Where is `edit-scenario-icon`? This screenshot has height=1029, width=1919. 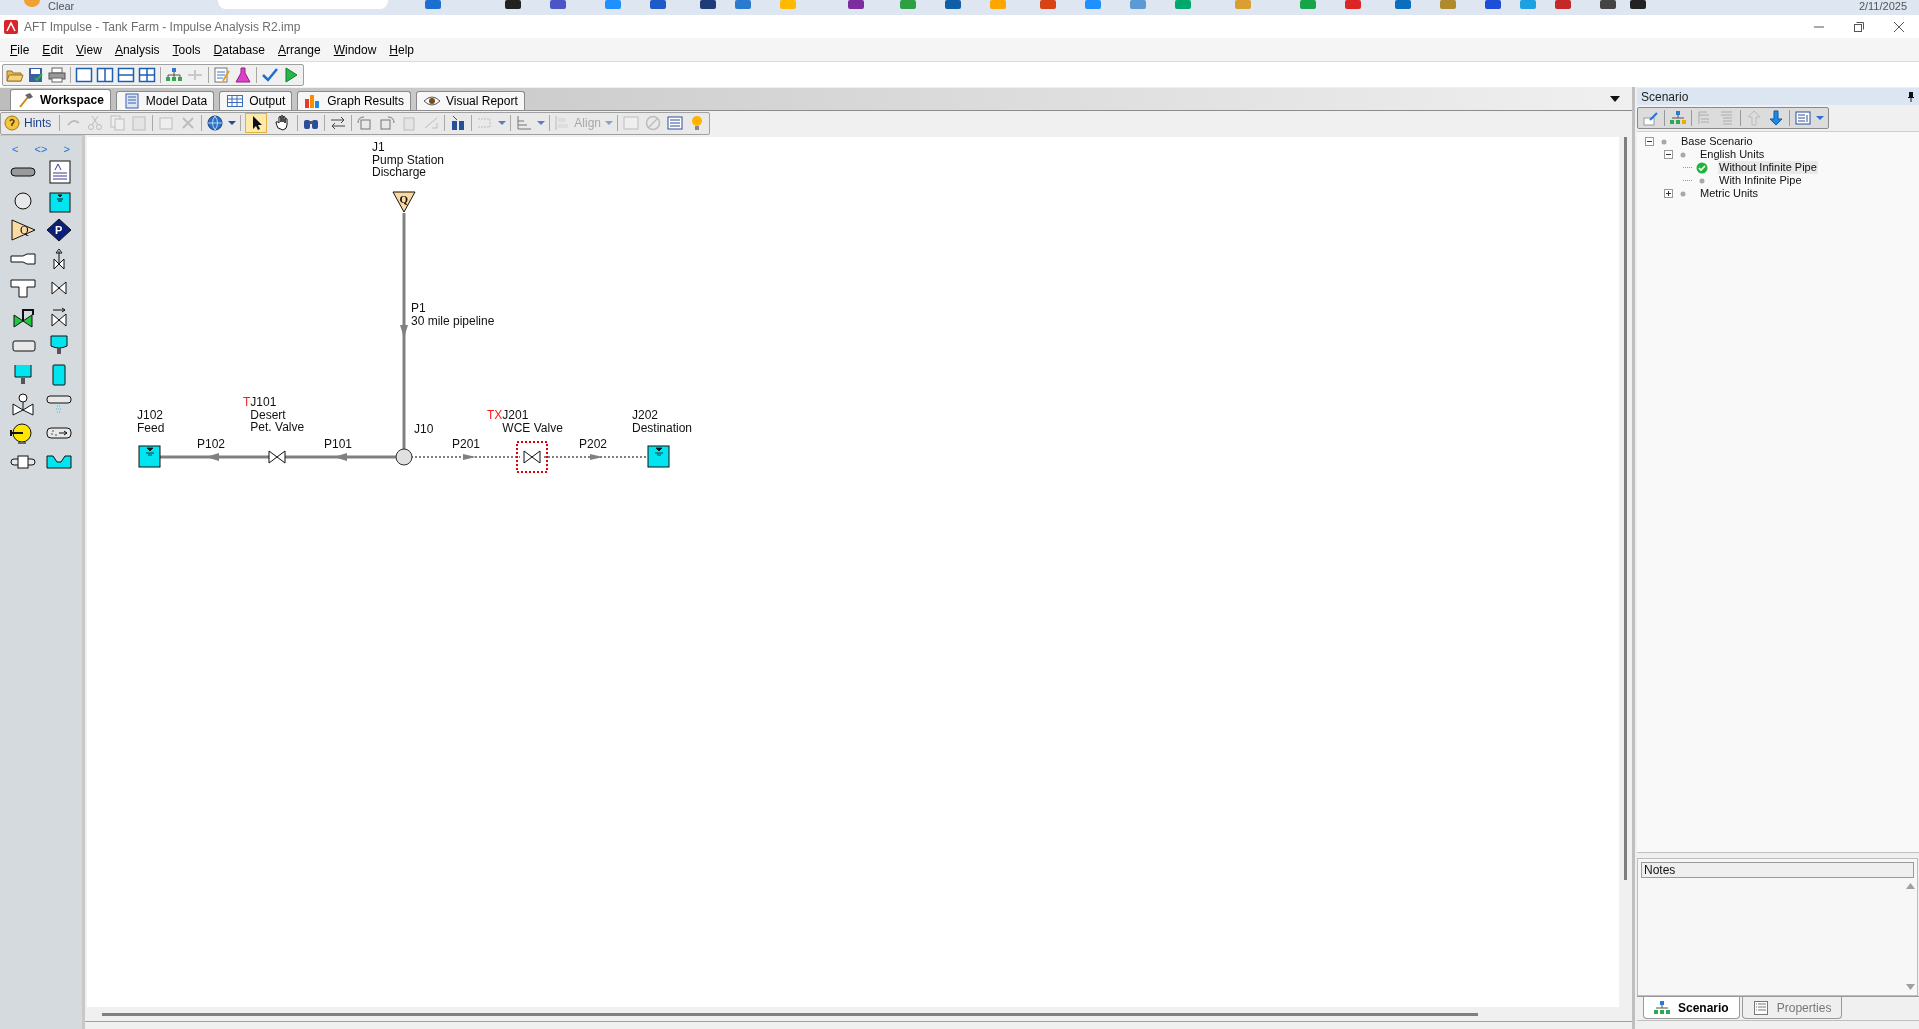 edit-scenario-icon is located at coordinates (1651, 118).